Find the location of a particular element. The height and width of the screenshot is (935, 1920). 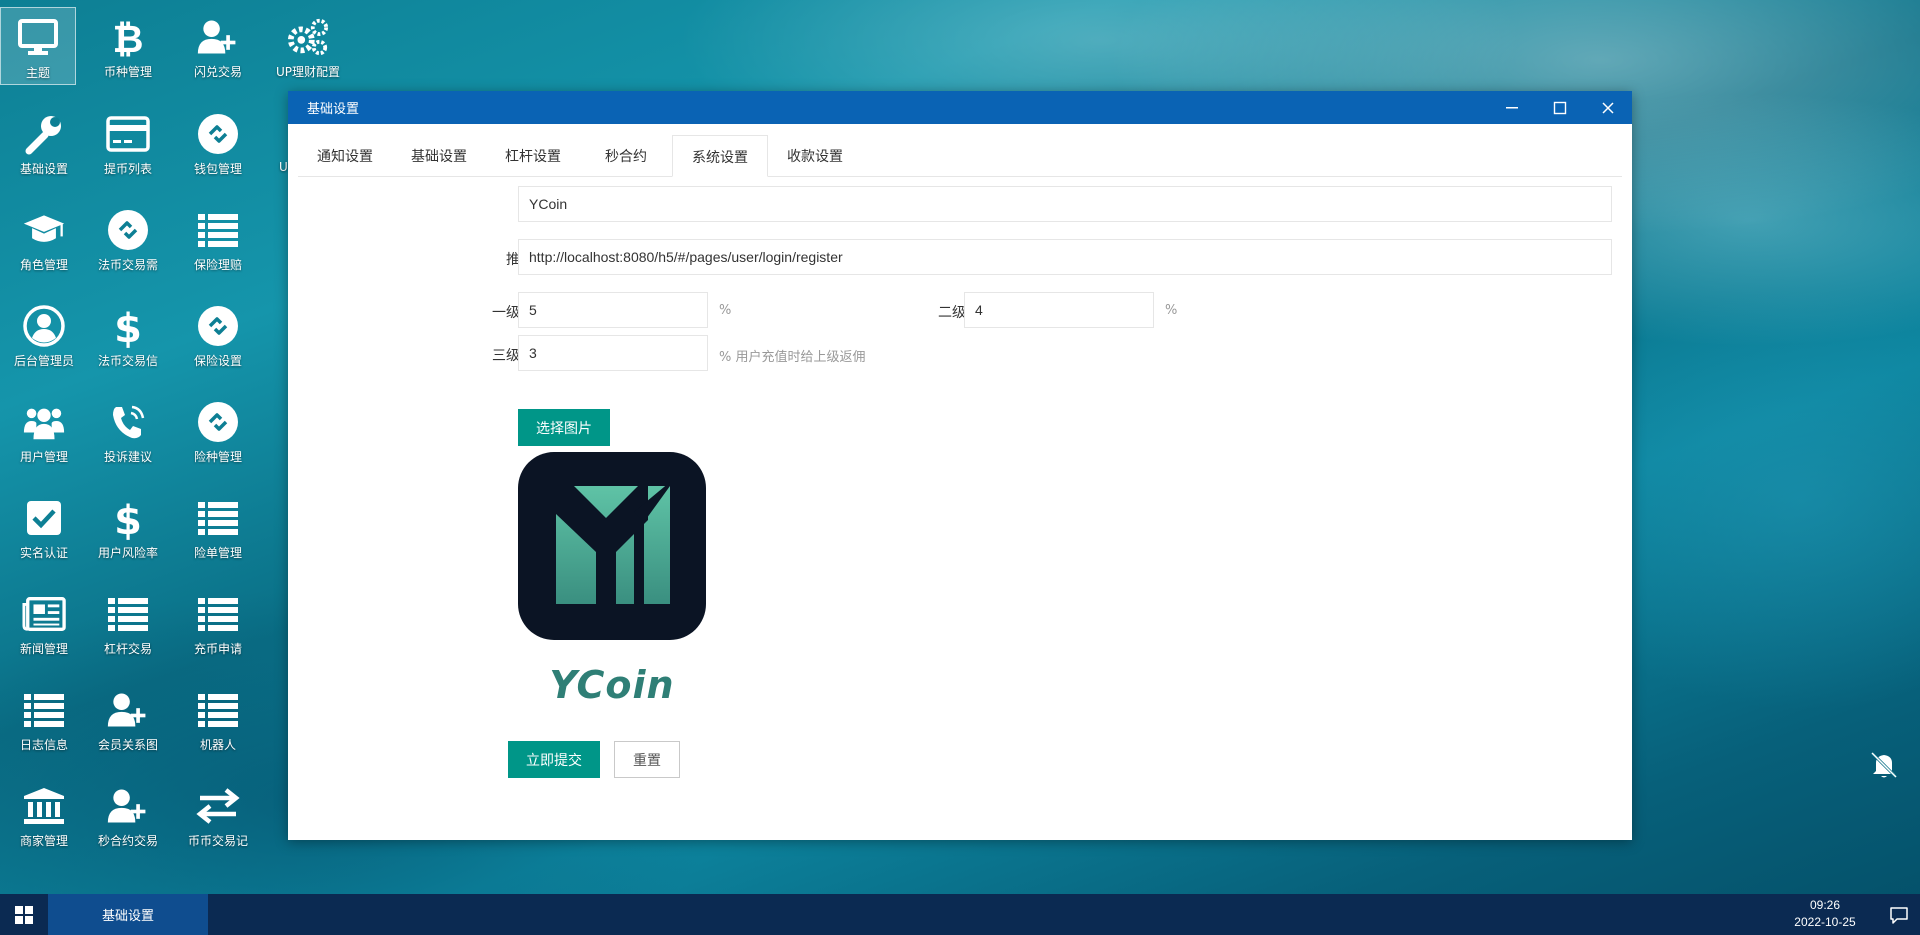

desktop-icon-label: 用户管理 is located at coordinates (43, 457).